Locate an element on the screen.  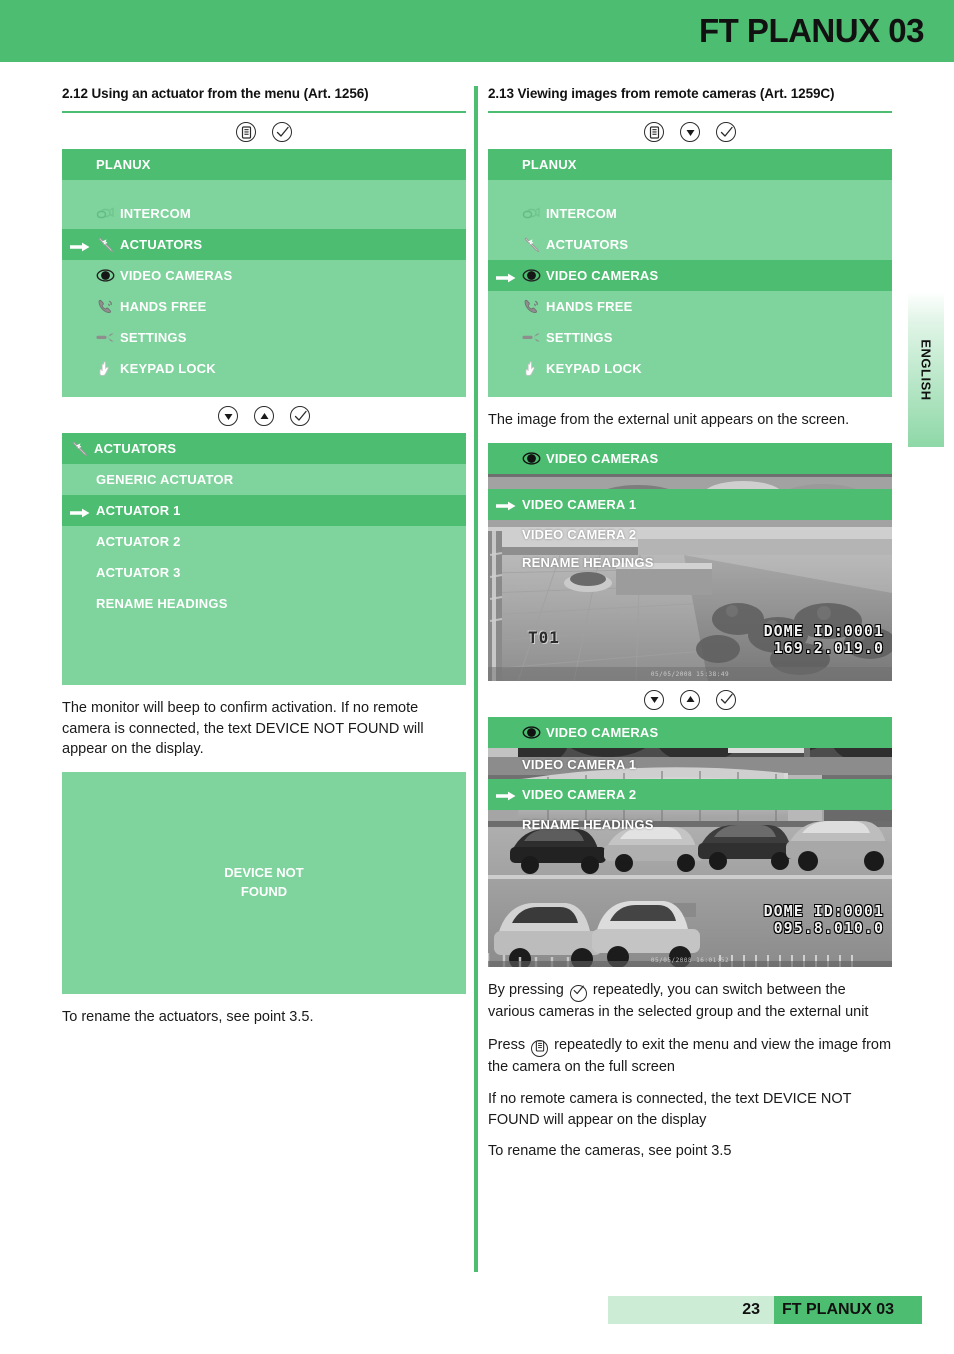
language-tab-label: ENGLISH is located at coordinates (926, 369).